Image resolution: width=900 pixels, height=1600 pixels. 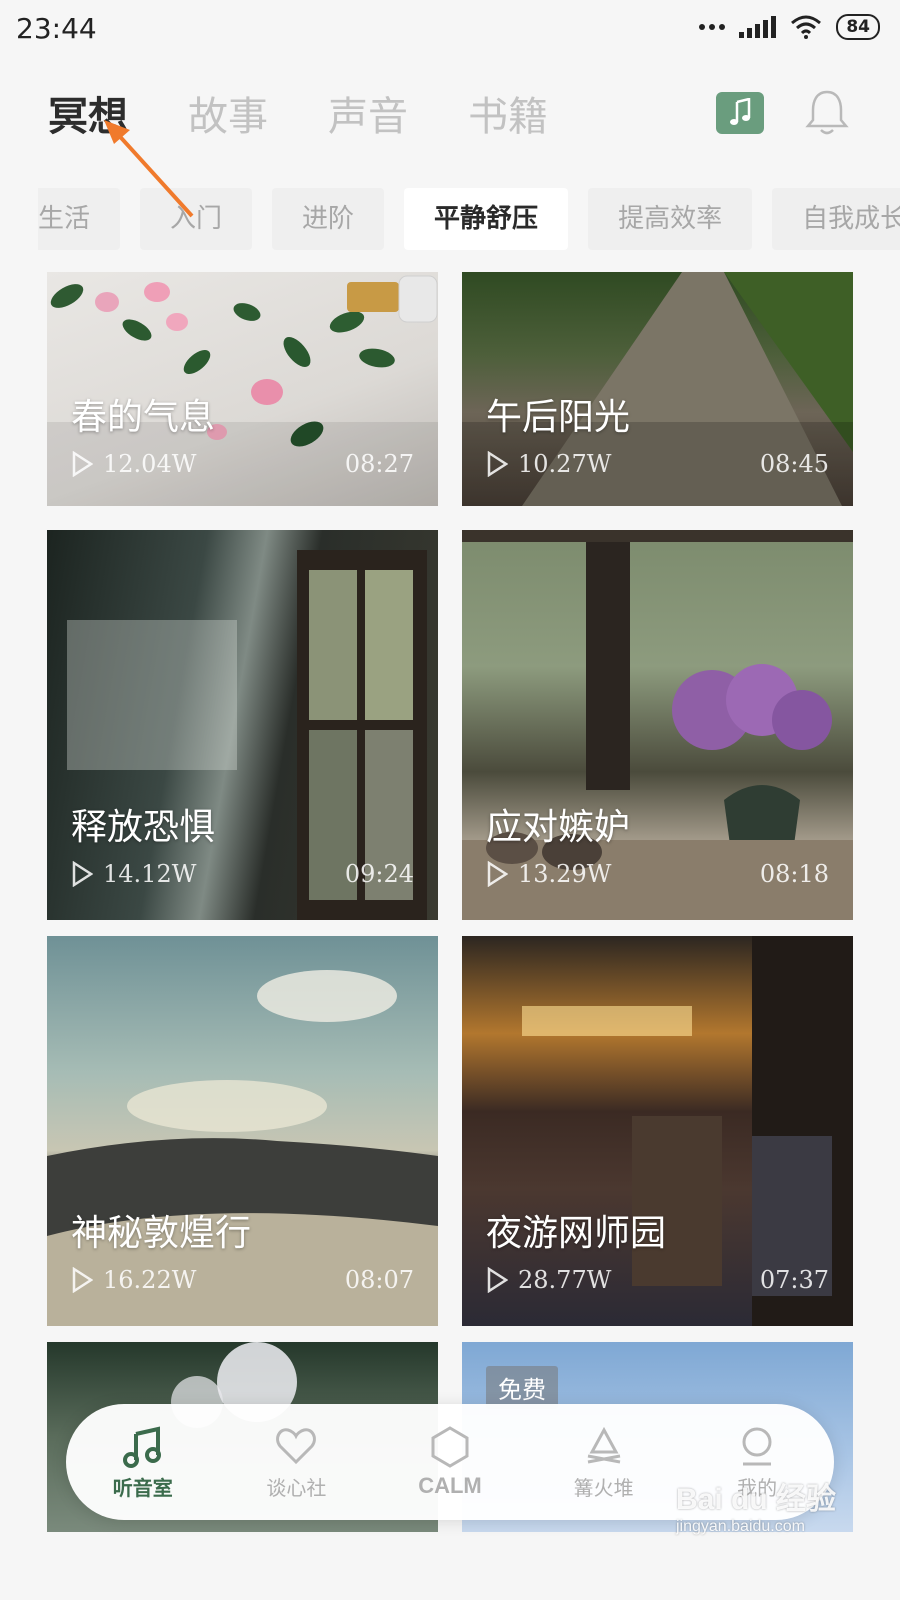 I want to click on tab-meditation: 冥想, so click(x=88, y=113).